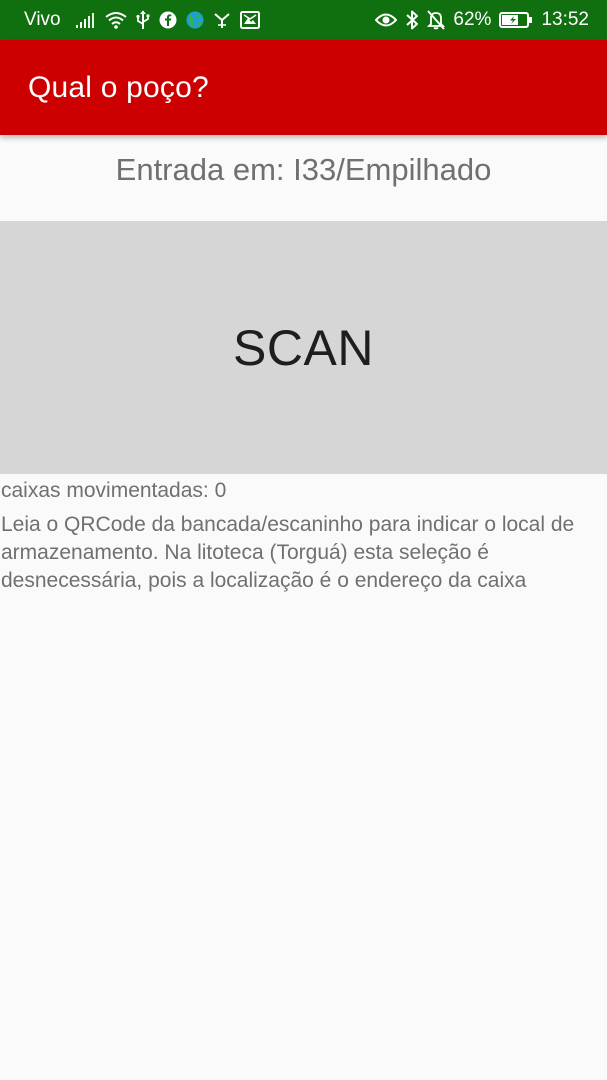 This screenshot has width=607, height=1080. What do you see at coordinates (143, 20) in the screenshot?
I see `usb-icon` at bounding box center [143, 20].